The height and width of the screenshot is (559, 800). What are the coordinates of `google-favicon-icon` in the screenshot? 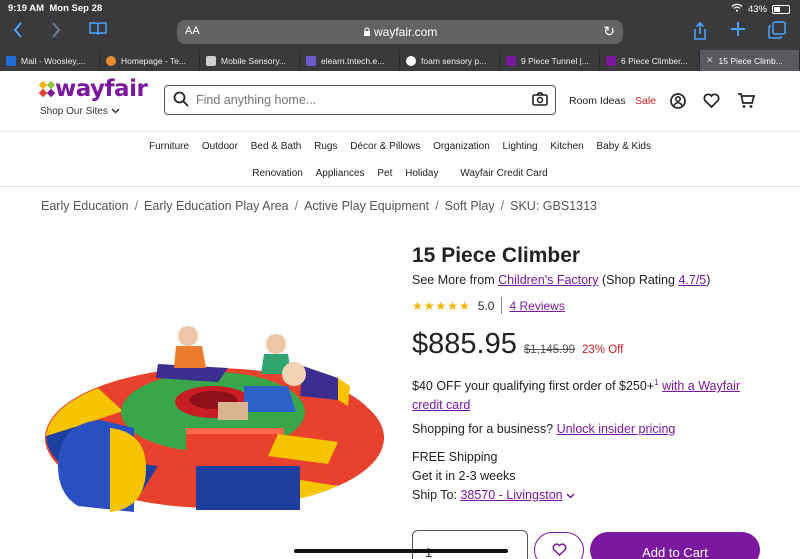 It's located at (411, 60).